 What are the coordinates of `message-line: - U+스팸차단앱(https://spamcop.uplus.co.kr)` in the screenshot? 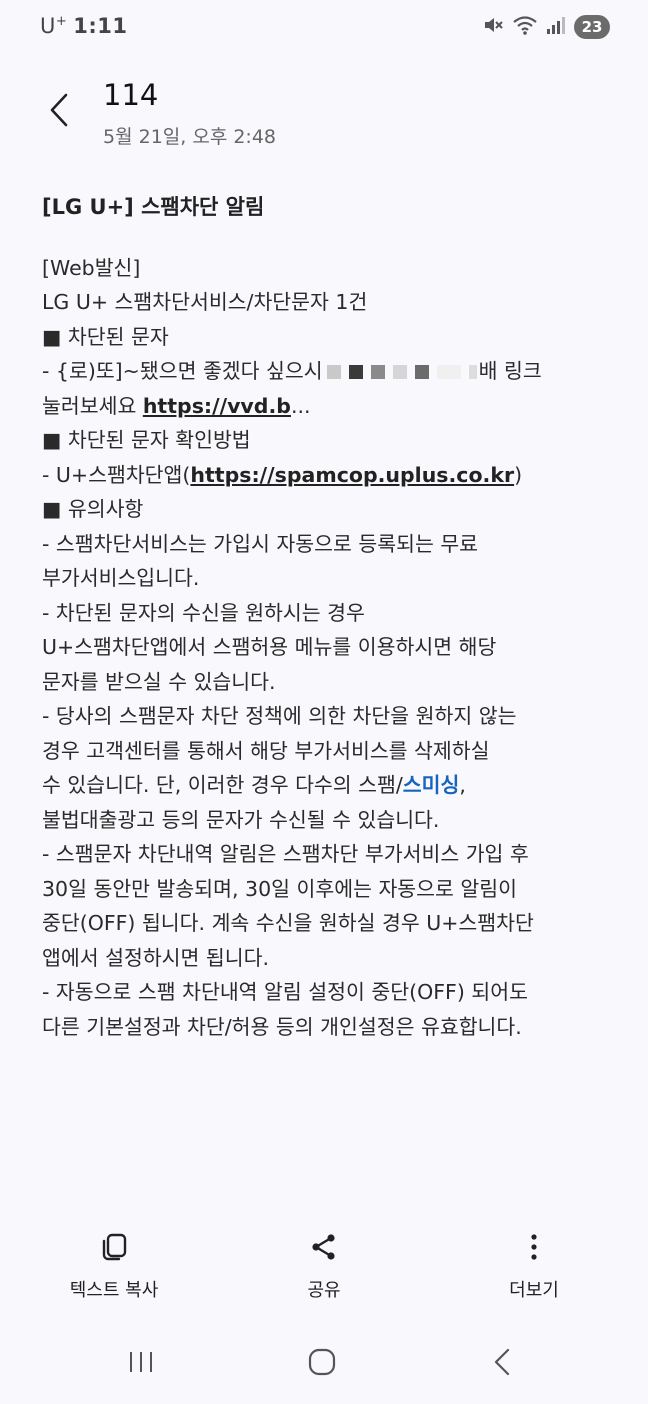 It's located at (329, 475).